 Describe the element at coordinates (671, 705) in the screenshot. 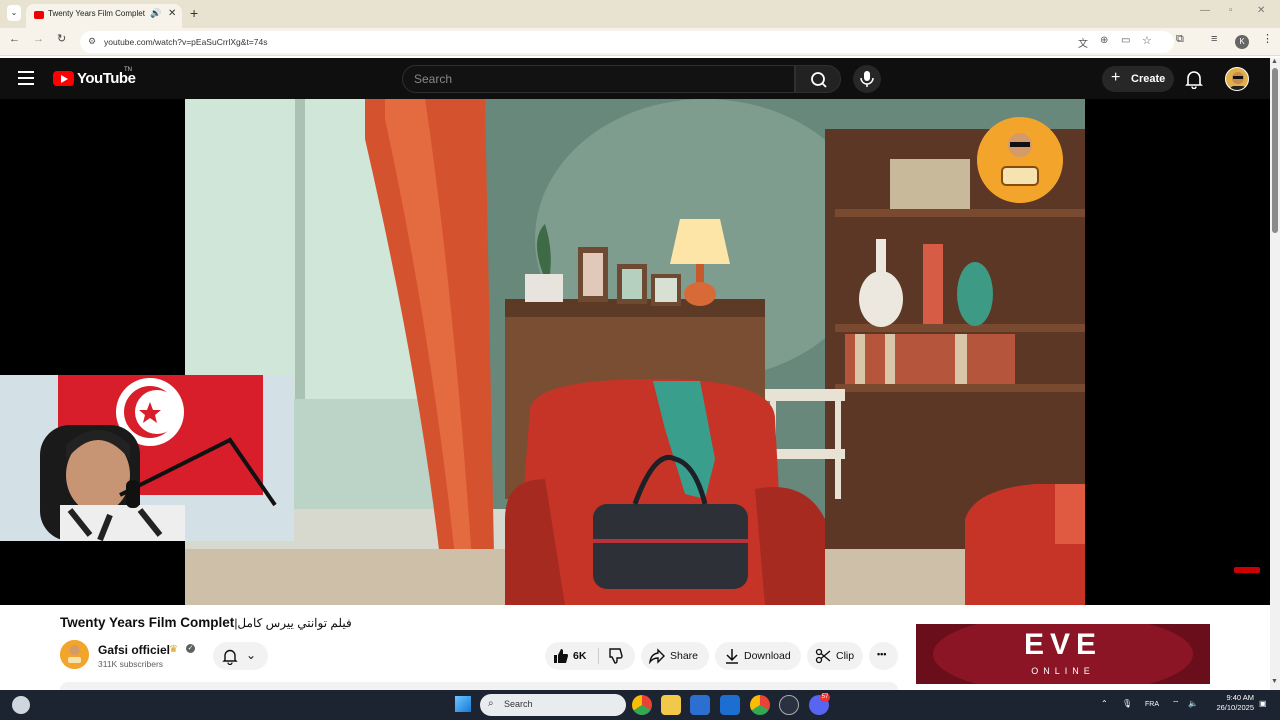

I see `file-explorer-icon` at that location.